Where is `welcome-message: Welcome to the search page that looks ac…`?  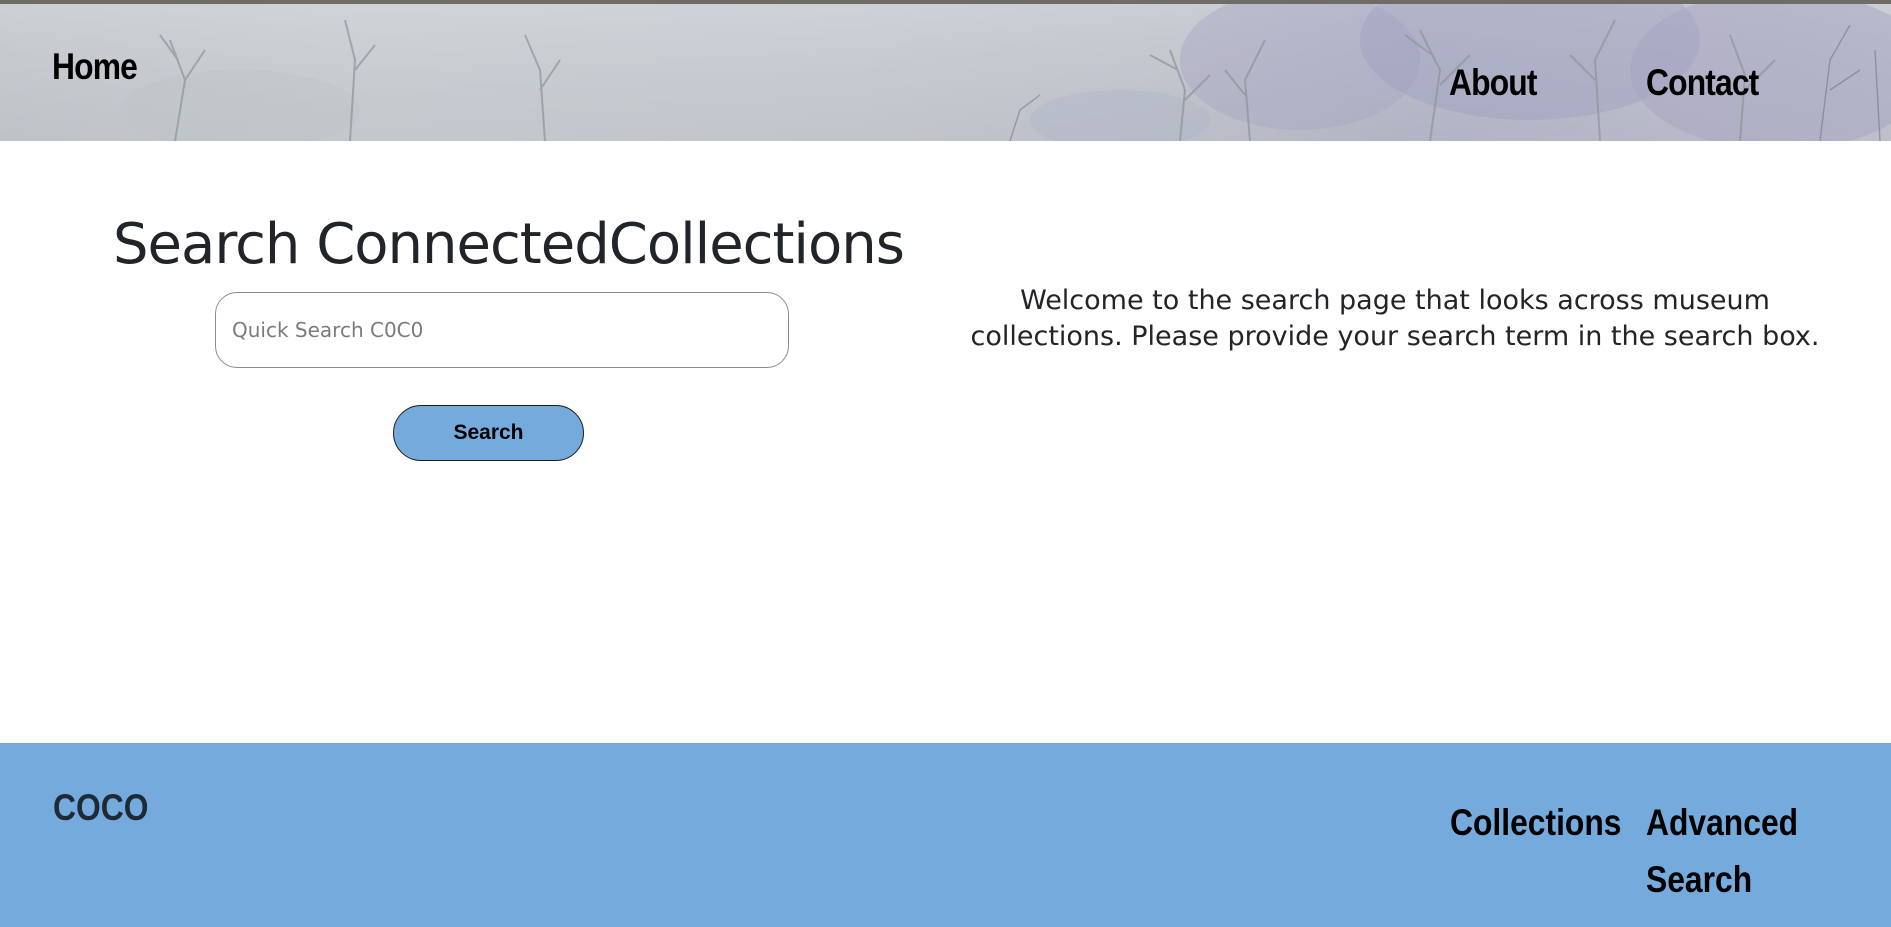
welcome-message: Welcome to the search page that looks ac… is located at coordinates (1395, 318).